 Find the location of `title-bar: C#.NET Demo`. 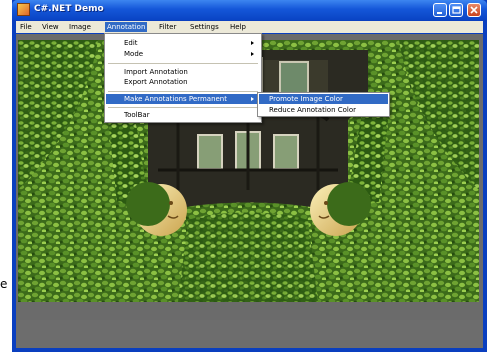

title-bar: C#.NET Demo is located at coordinates (249, 10).